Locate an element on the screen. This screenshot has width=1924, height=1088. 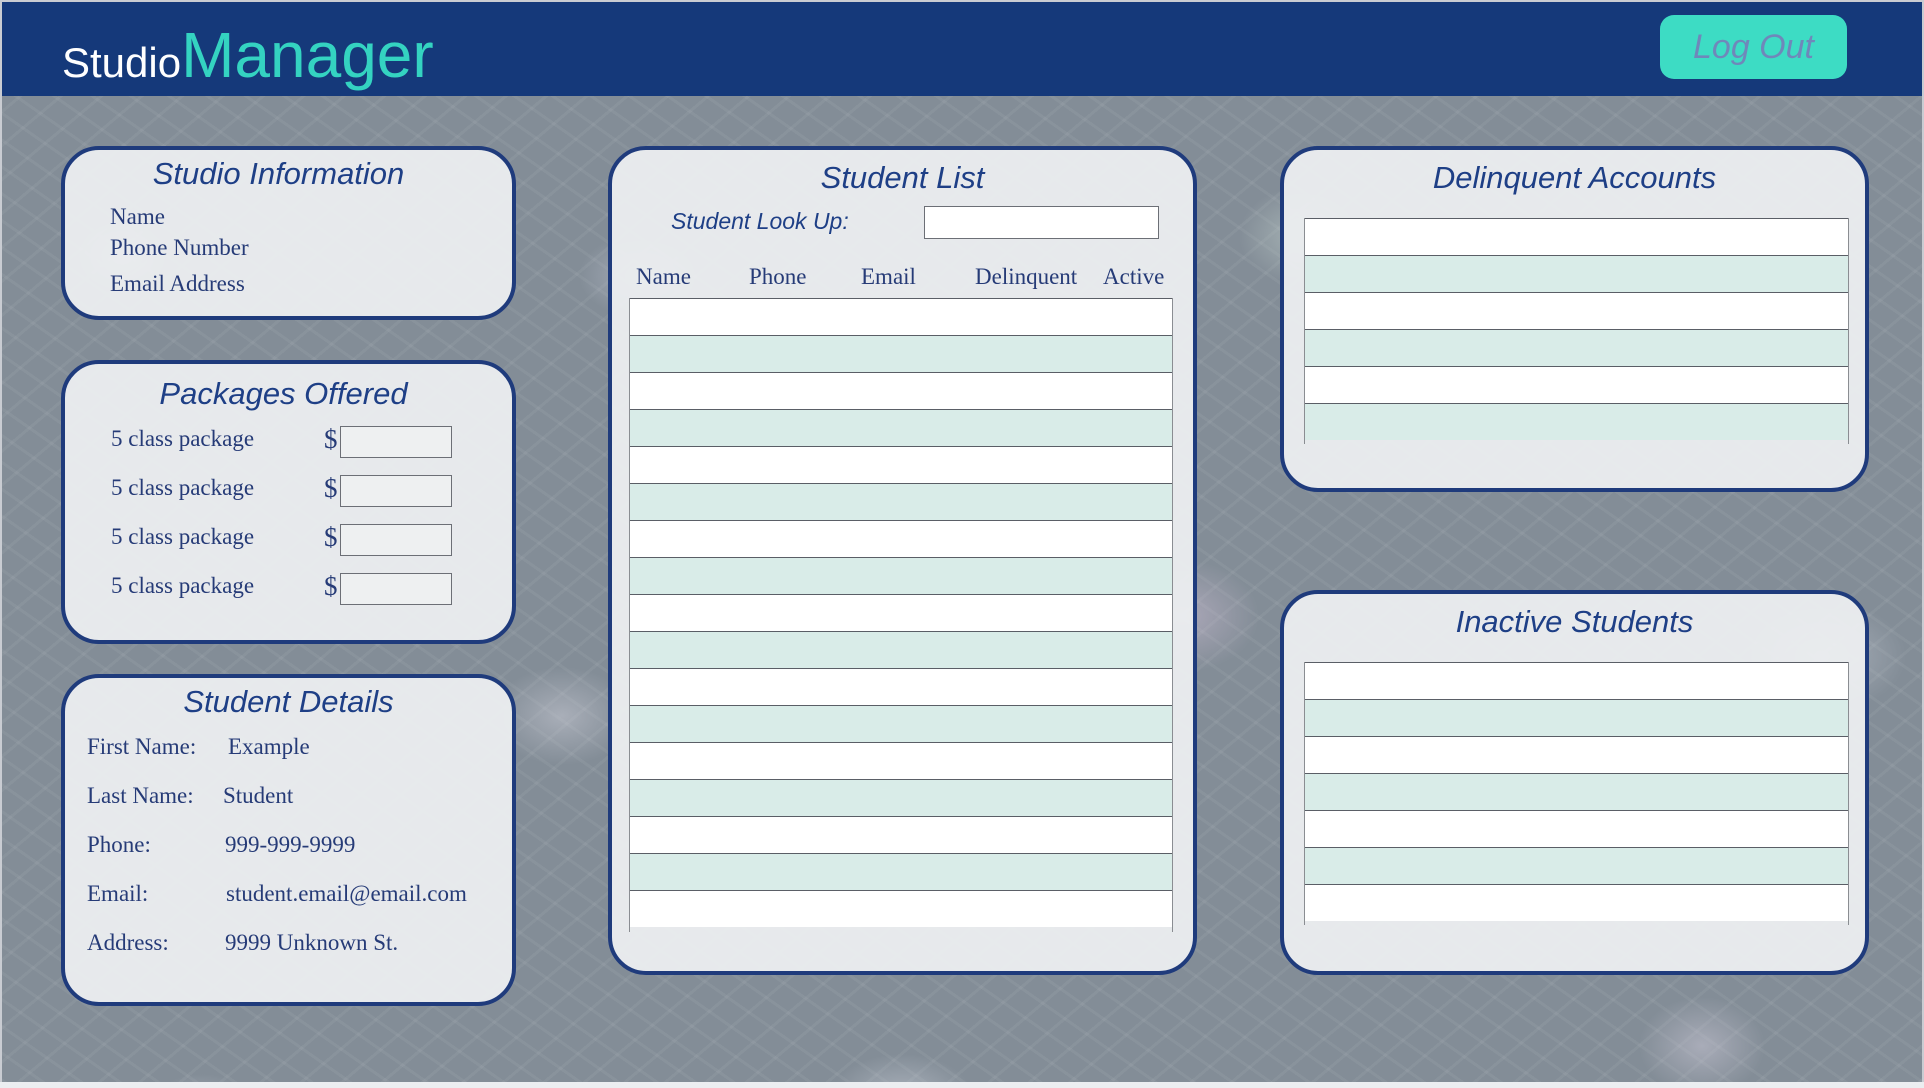
first-name-value: Example is located at coordinates (269, 746).